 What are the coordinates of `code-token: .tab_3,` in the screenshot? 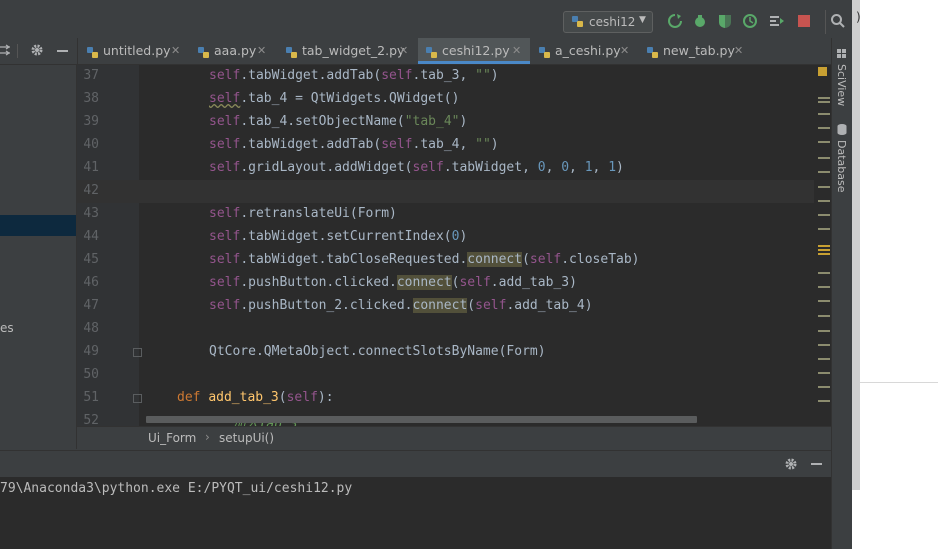 It's located at (444, 75).